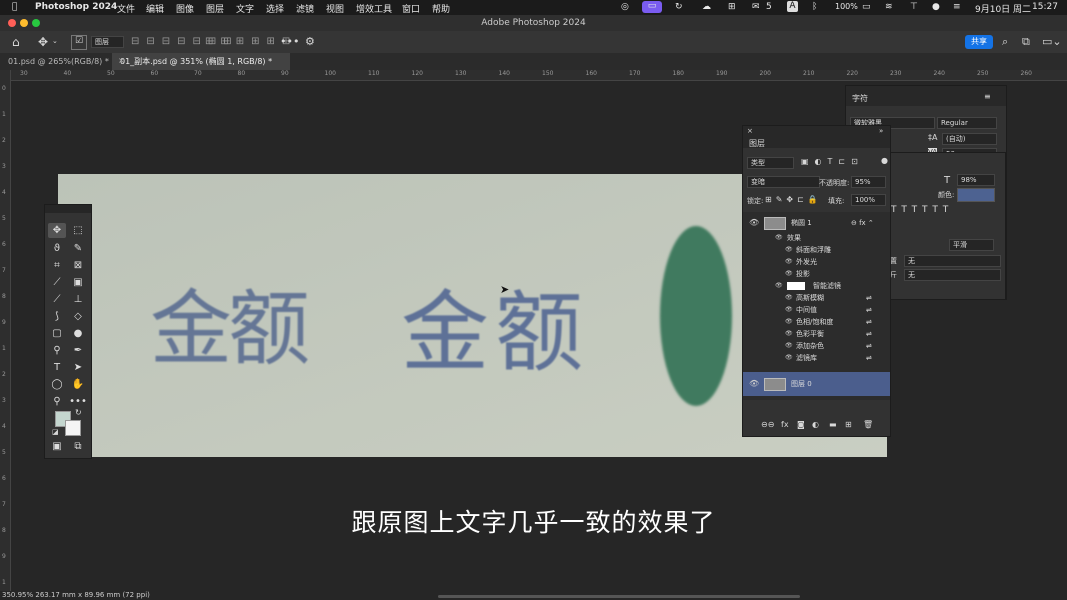 This screenshot has width=1067, height=600. I want to click on effect-row: 👁 效果, so click(816, 238).